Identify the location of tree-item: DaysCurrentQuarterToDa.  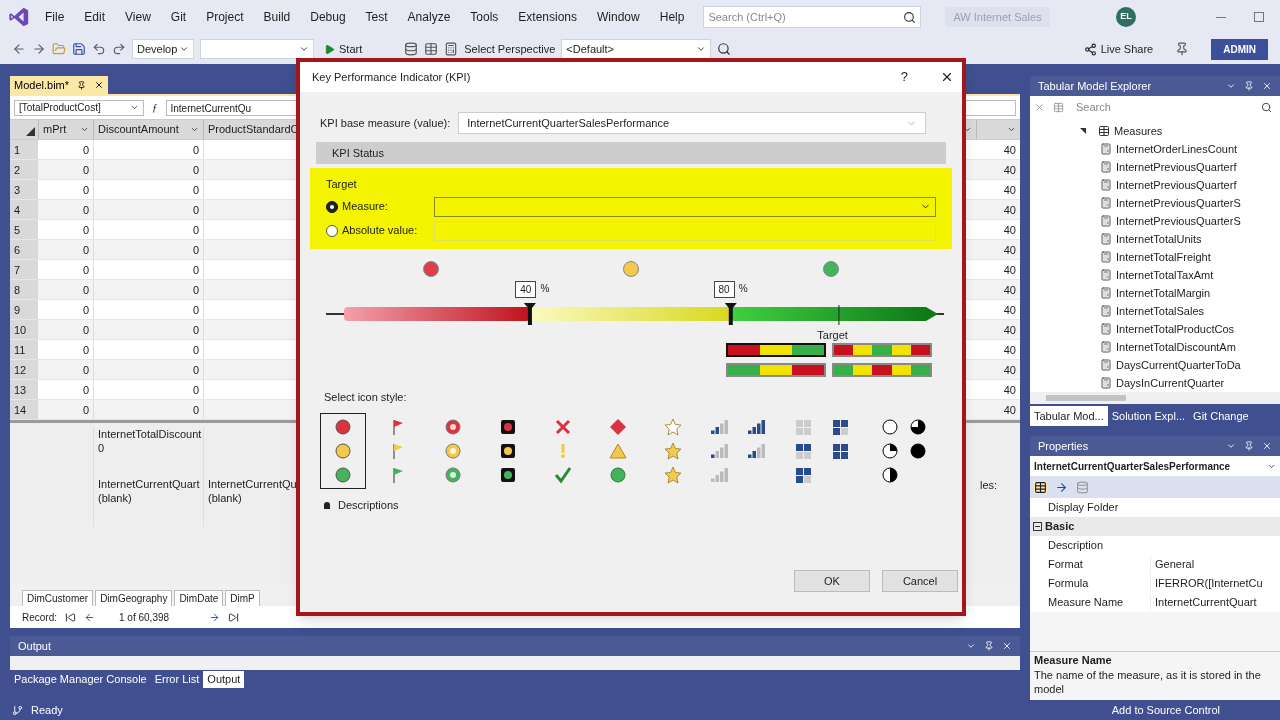
(1178, 365).